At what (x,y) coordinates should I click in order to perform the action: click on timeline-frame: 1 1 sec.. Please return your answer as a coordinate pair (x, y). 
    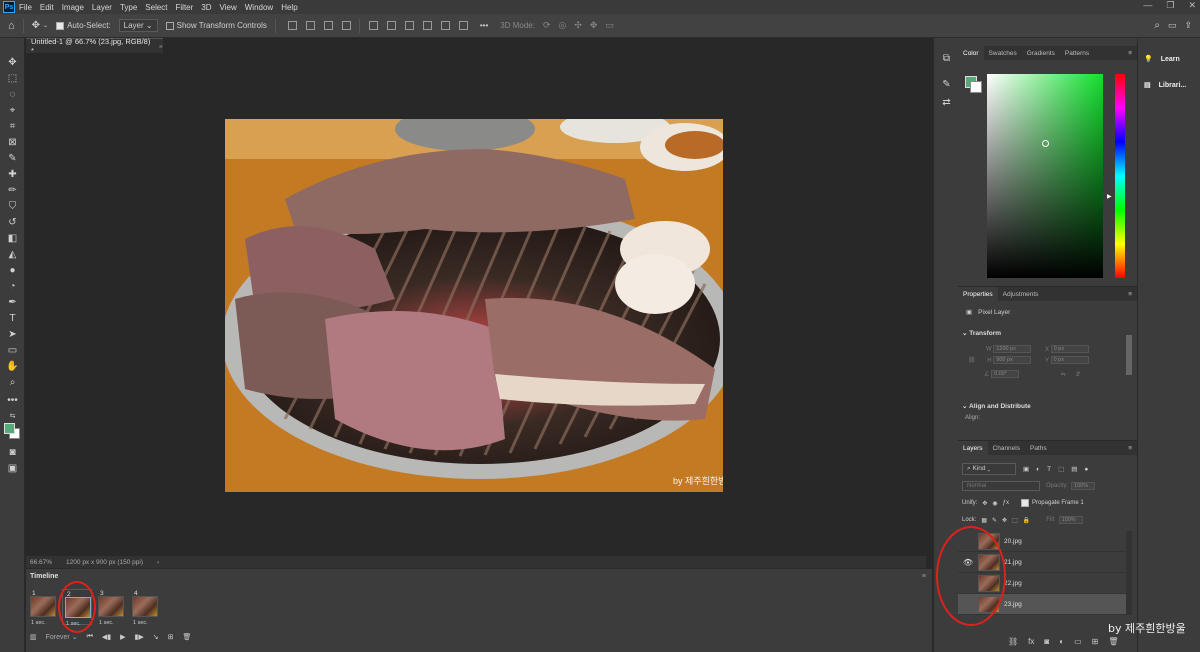
    Looking at the image, I should click on (43, 607).